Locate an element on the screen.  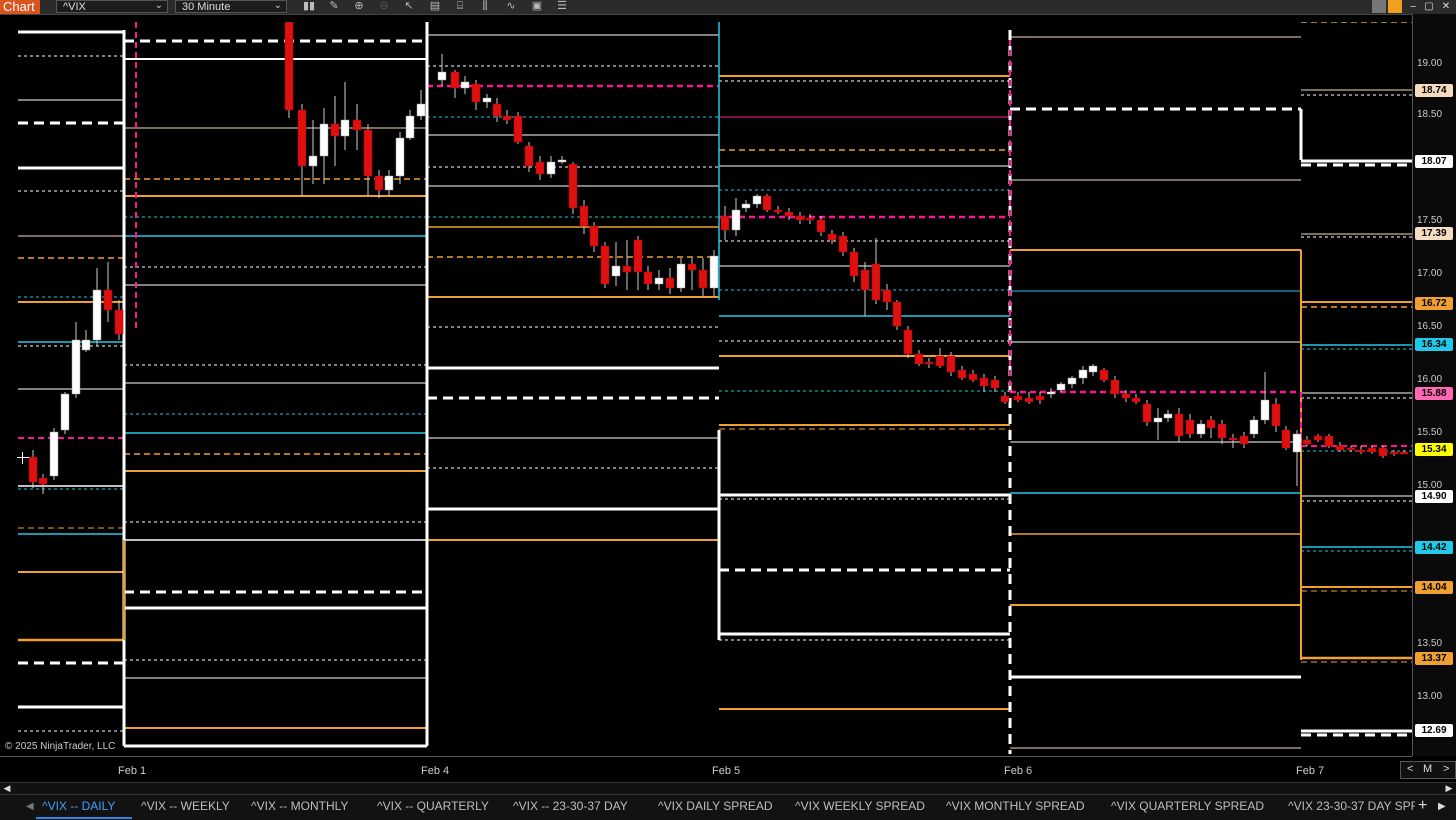
chart-style-icon: ⫼ is located at coordinates (485, 6).